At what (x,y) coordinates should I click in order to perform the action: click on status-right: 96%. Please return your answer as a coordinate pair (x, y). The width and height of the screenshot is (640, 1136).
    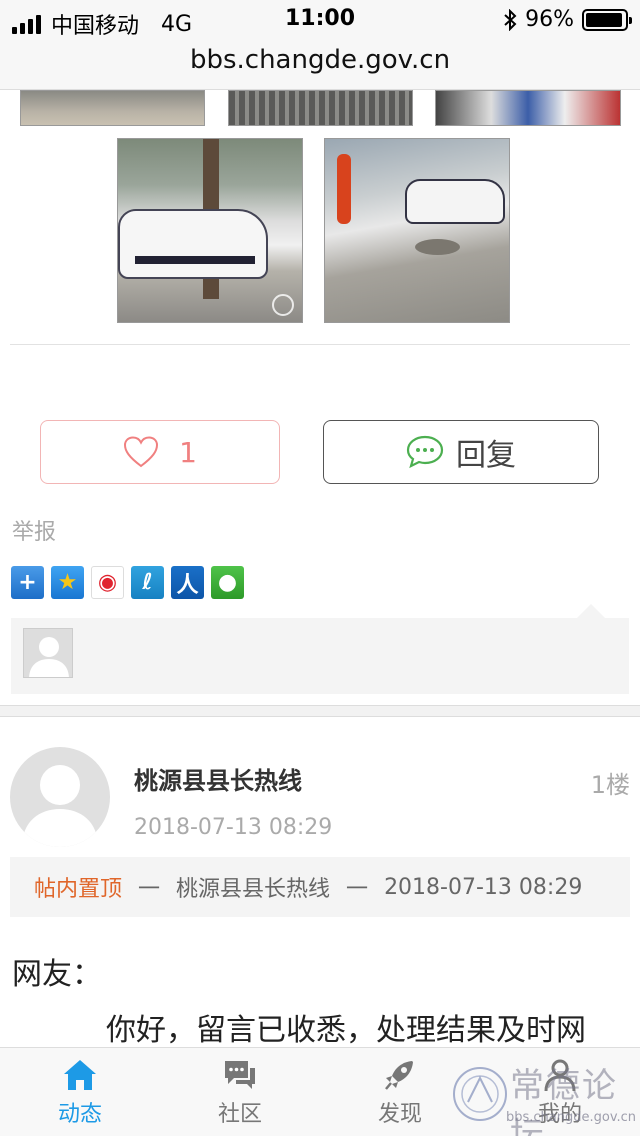
    Looking at the image, I should click on (567, 19).